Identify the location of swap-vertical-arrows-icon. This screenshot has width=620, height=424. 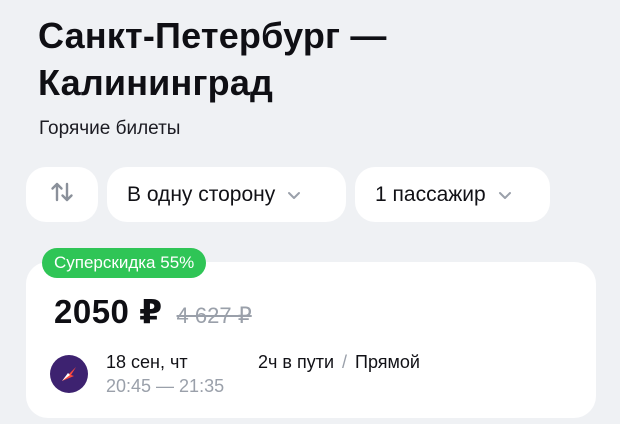
(62, 194).